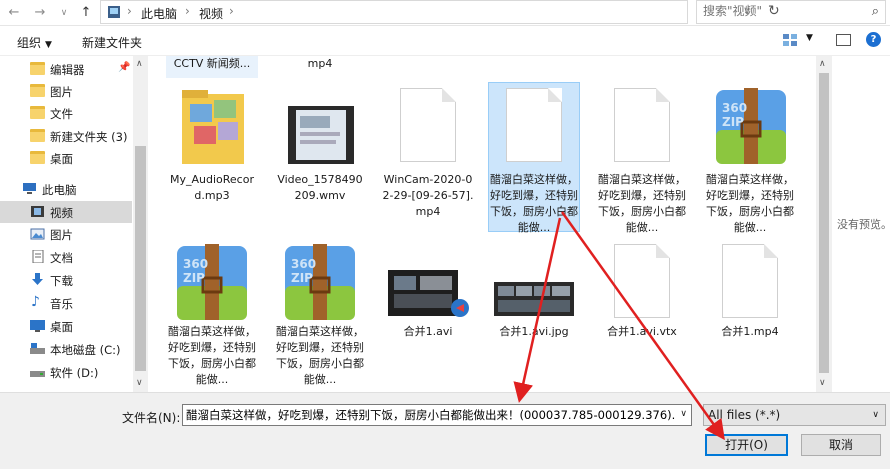  Describe the element at coordinates (440, 12) in the screenshot. I see `address-bar: › 此电脑 › 视频 › ∨ ↻` at that location.